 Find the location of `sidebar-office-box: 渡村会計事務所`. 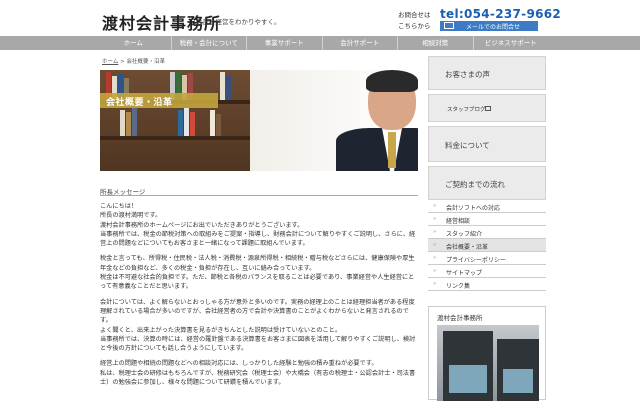

sidebar-office-box: 渡村会計事務所 is located at coordinates (487, 353).